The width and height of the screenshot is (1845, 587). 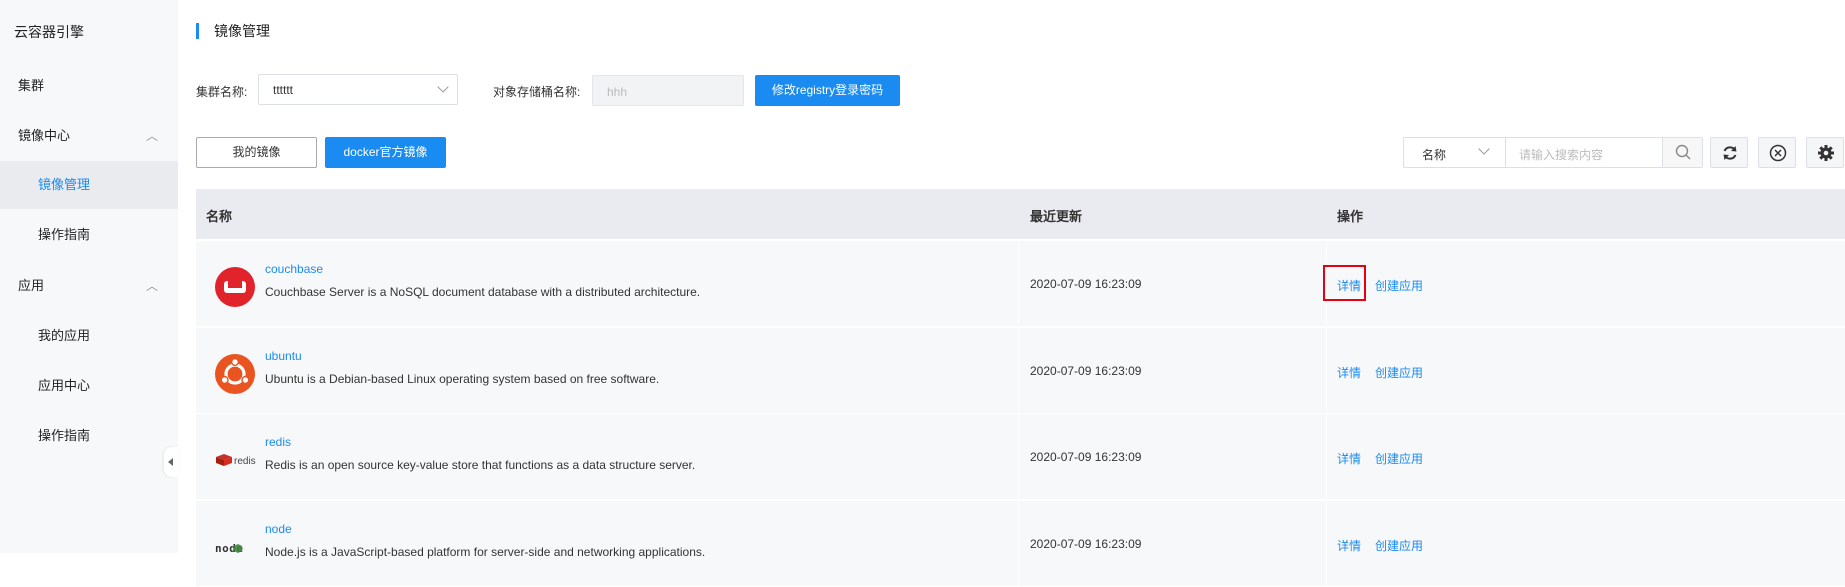 I want to click on sidebar-item-app-center: 应用中心, so click(x=89, y=386).